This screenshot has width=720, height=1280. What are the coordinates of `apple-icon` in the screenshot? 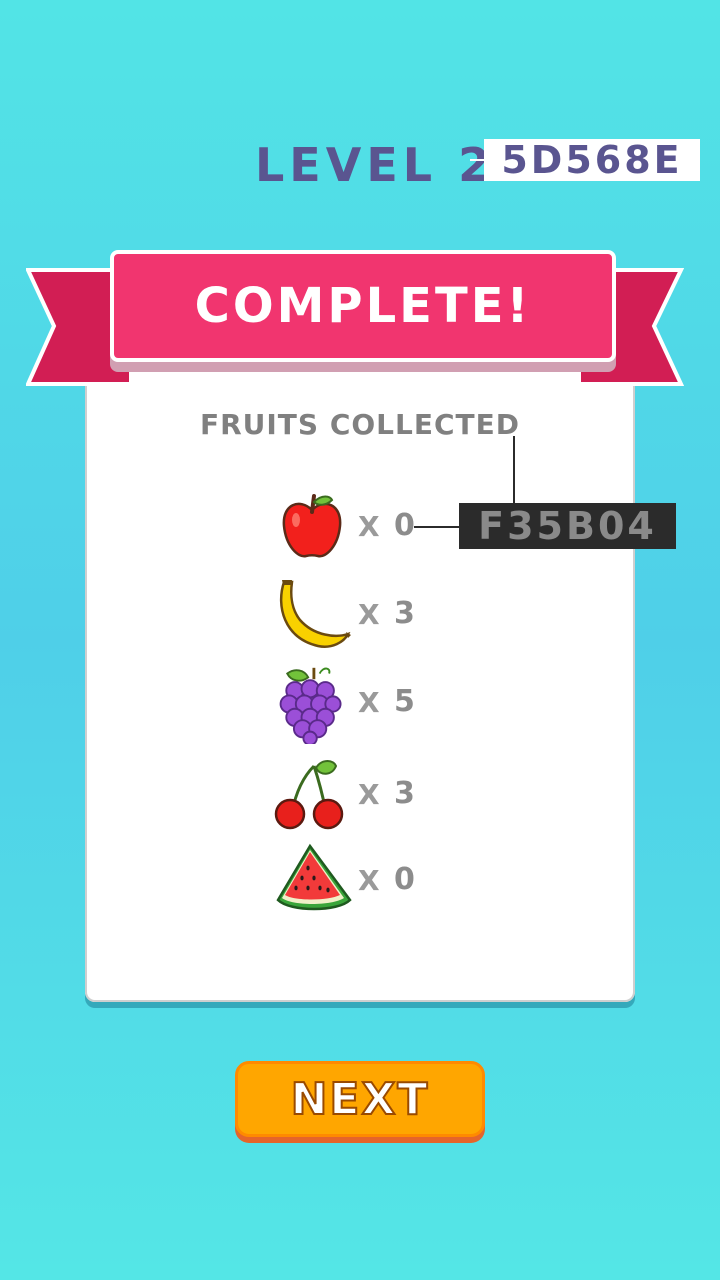 It's located at (312, 526).